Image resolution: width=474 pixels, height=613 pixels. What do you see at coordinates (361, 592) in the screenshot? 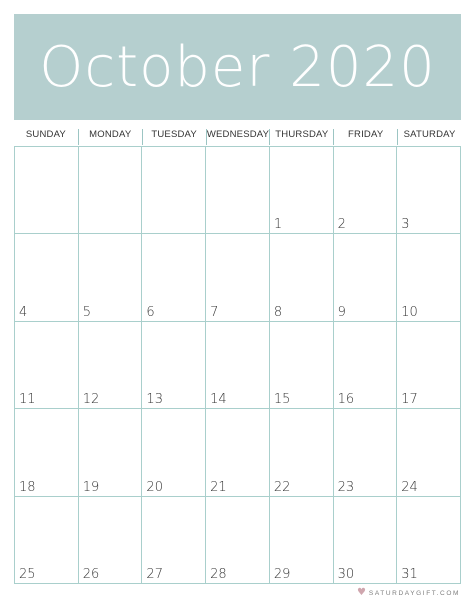
I see `heart-icon: ♥` at bounding box center [361, 592].